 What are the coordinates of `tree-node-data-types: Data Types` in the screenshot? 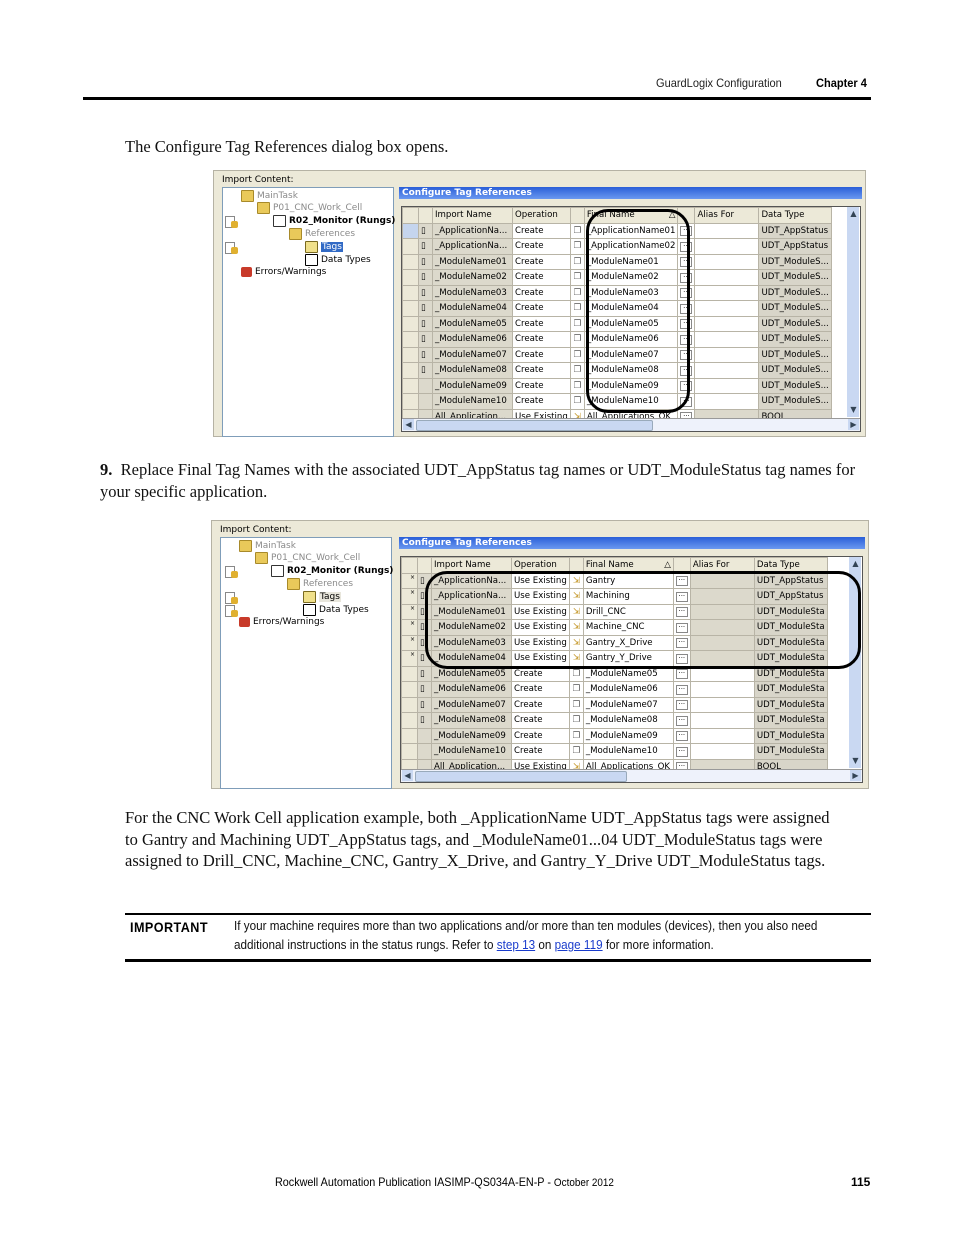 It's located at (336, 610).